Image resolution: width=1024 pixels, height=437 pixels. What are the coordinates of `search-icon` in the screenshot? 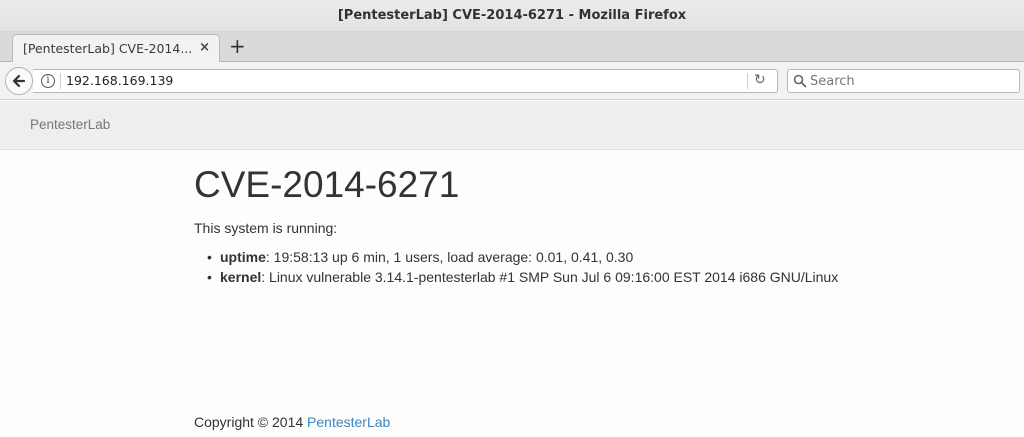 It's located at (800, 81).